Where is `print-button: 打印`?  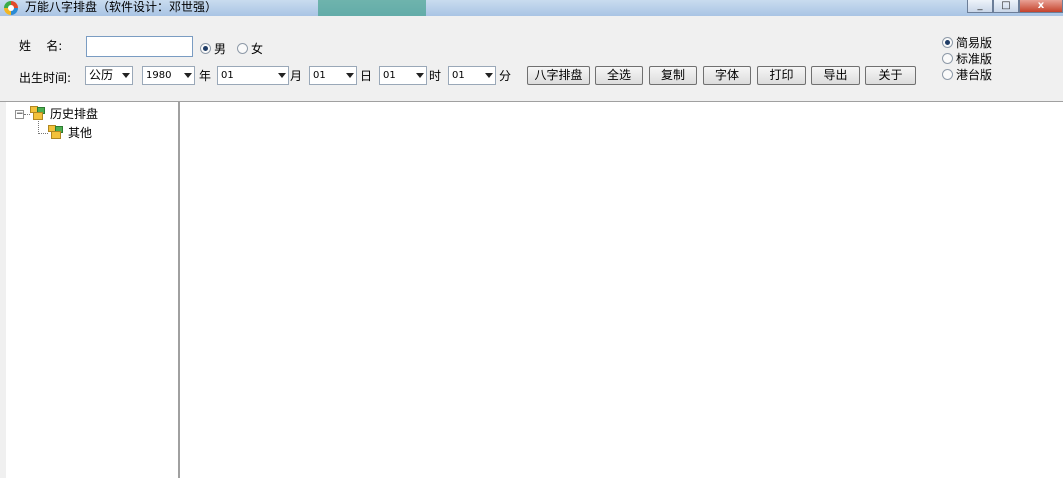
print-button: 打印 is located at coordinates (781, 75).